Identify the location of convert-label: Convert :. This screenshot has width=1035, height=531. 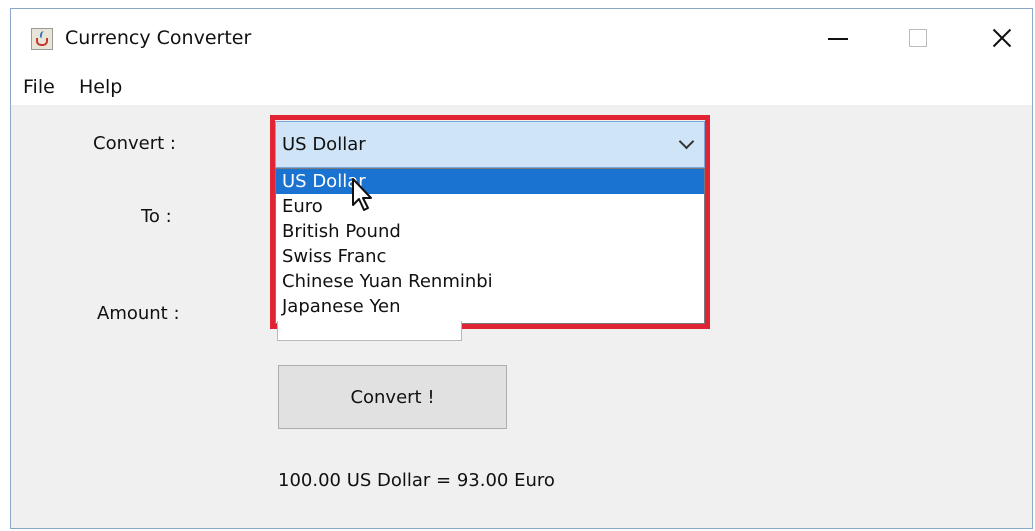
(134, 143).